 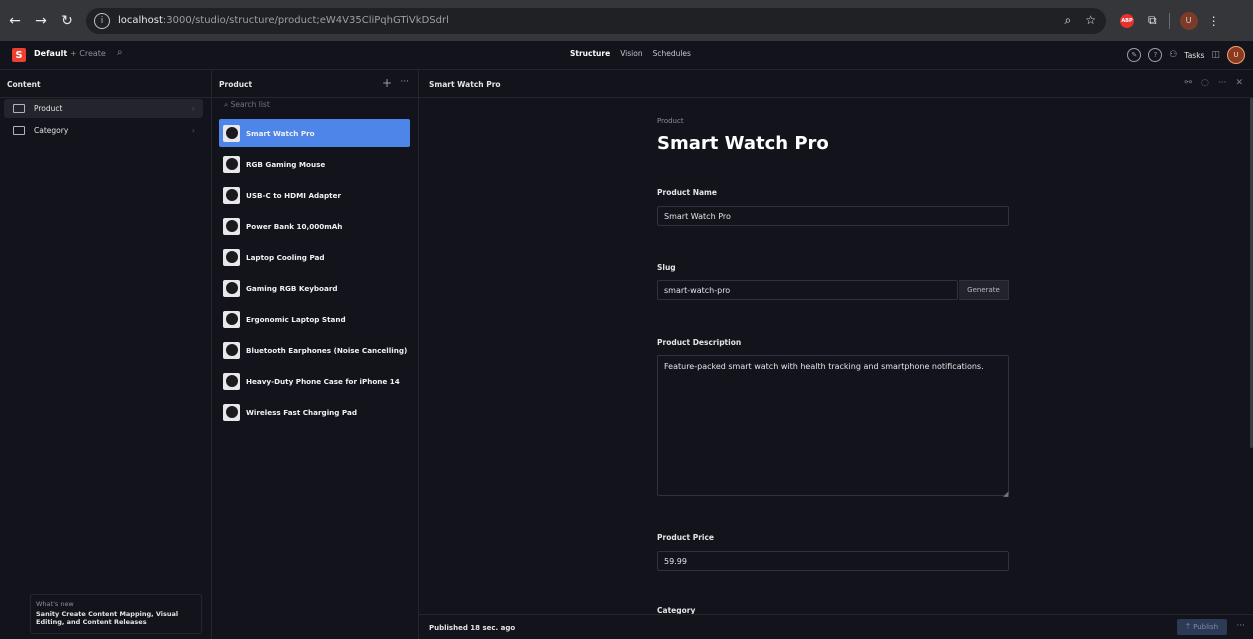 I want to click on publish-button: ⍑ Publish, so click(x=1202, y=627).